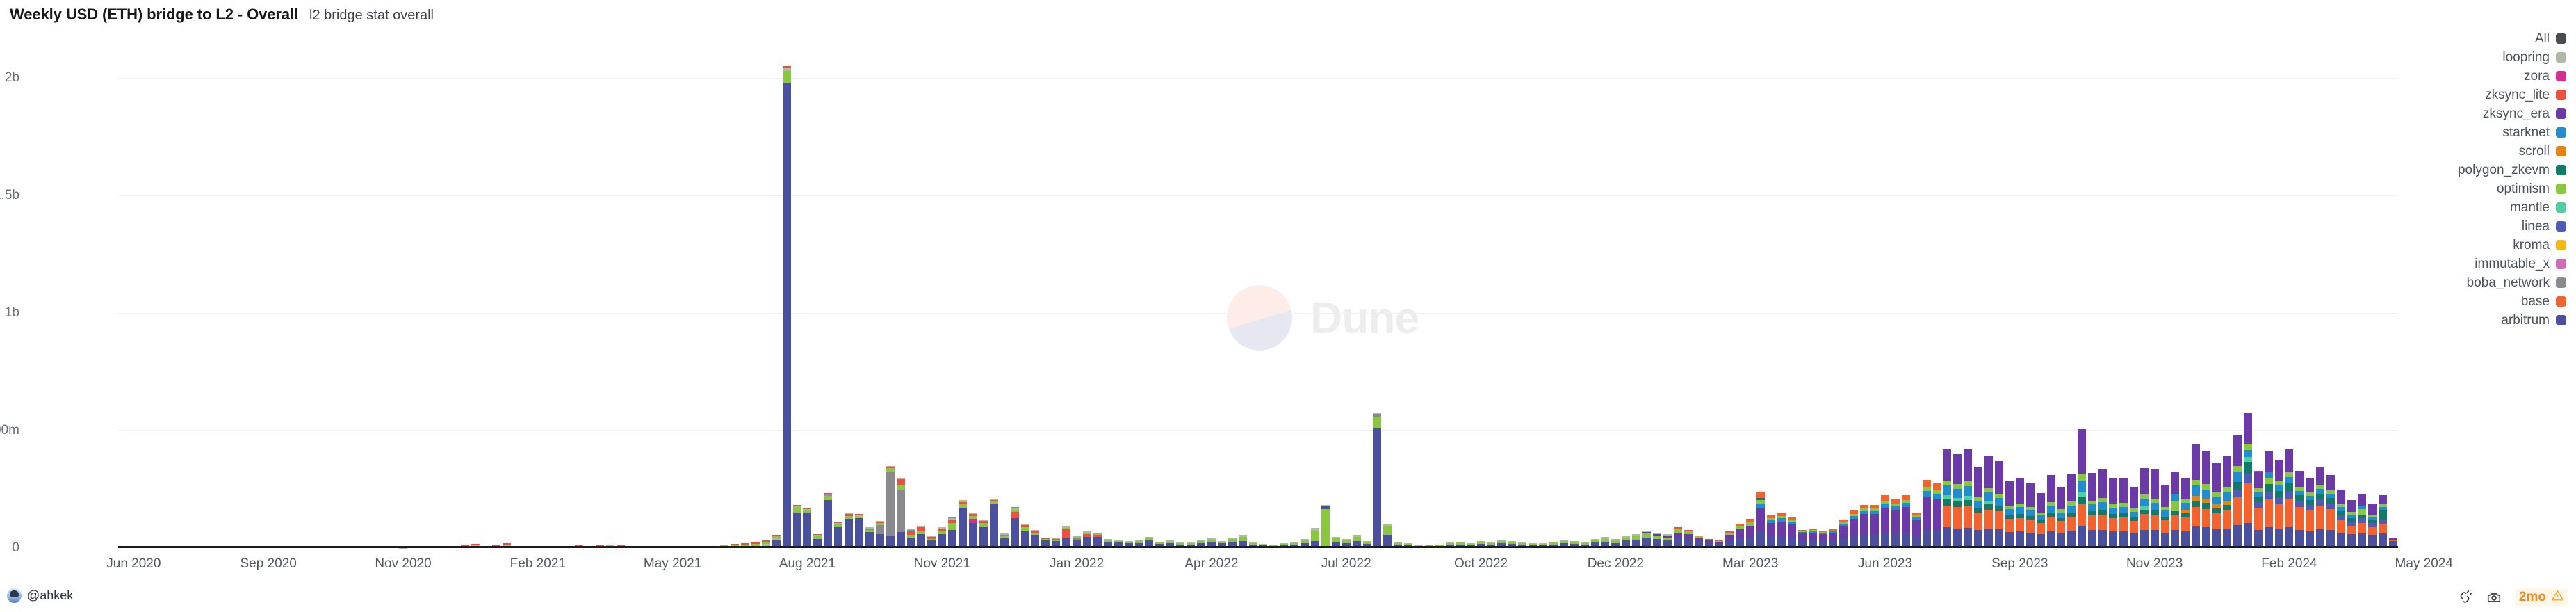 The image size is (2576, 612). Describe the element at coordinates (2512, 597) in the screenshot. I see `chart-toolbar: 2mo` at that location.